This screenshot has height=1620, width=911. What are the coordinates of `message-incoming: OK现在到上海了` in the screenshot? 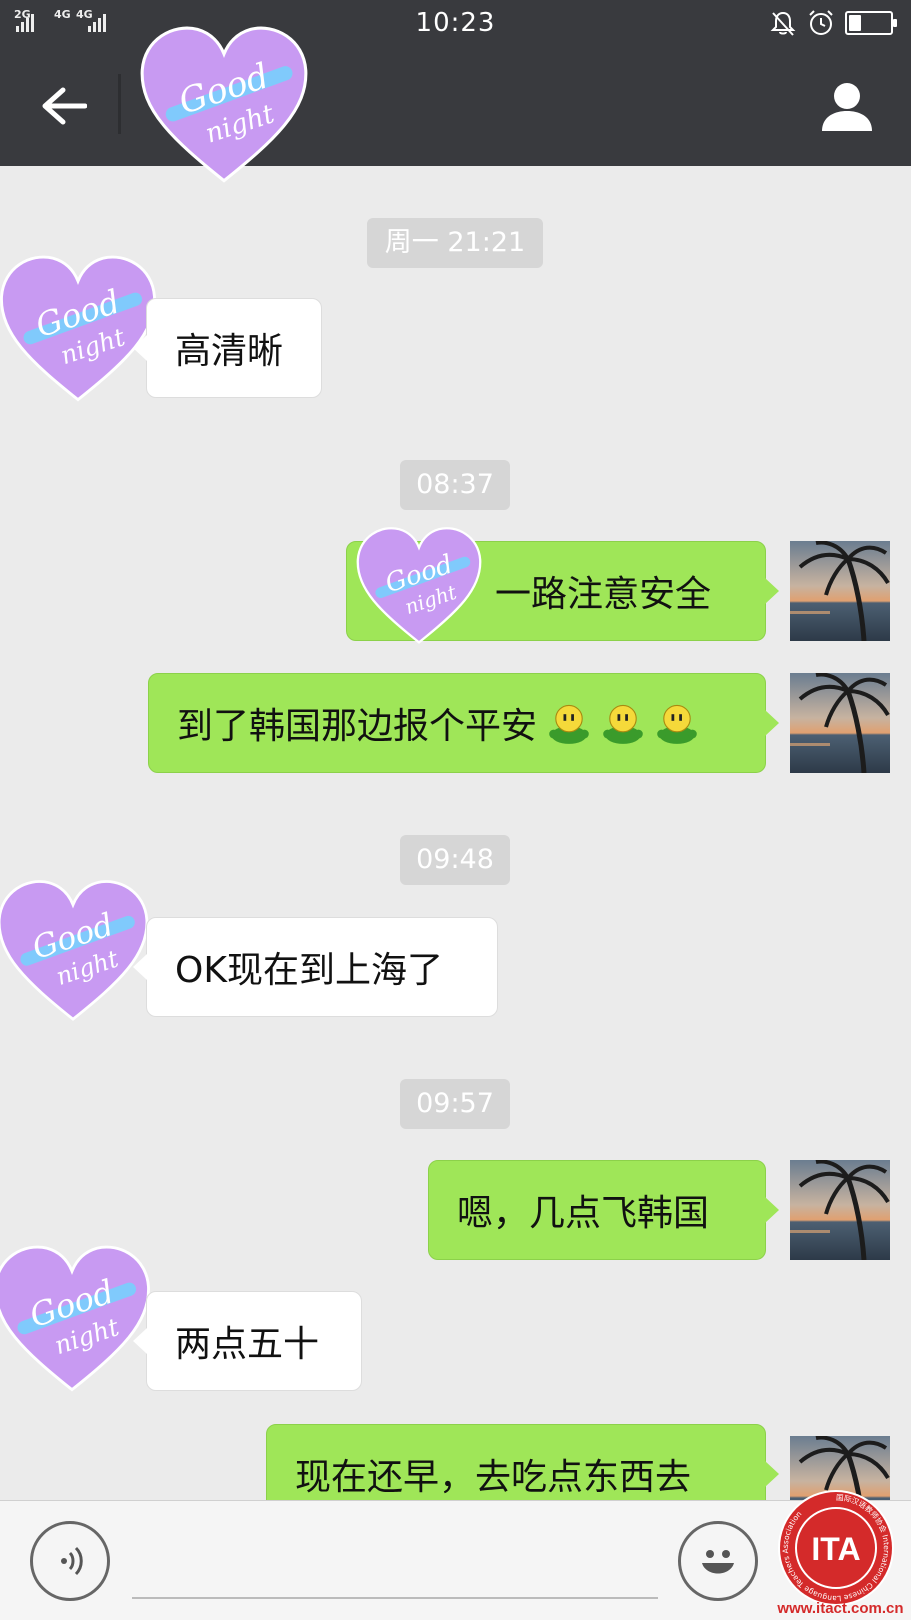 It's located at (315, 967).